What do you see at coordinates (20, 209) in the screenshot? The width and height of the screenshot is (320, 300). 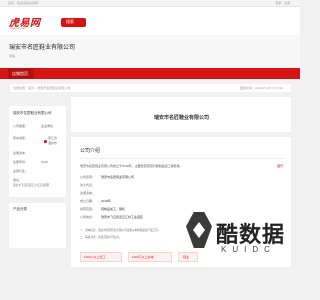 I see `product-category-title: 产品分类` at bounding box center [20, 209].